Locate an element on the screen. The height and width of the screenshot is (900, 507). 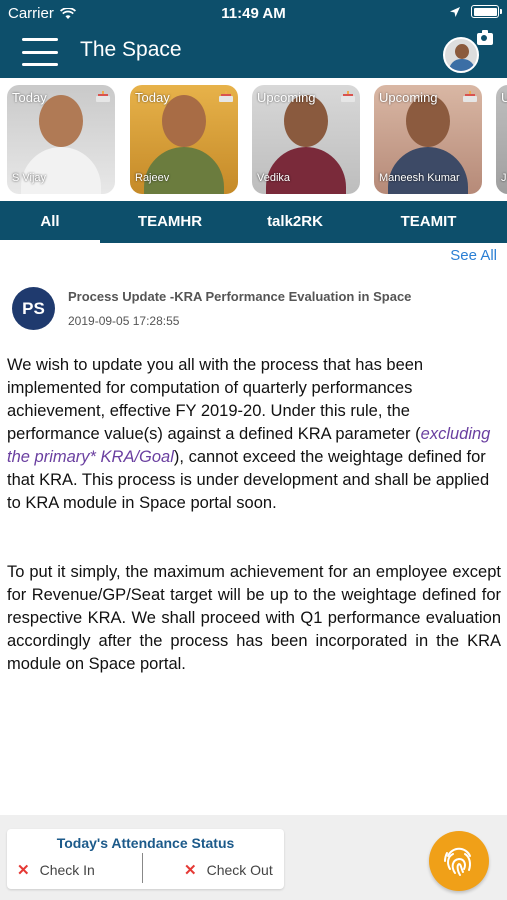
check-in-label: Check In is located at coordinates (67, 870).